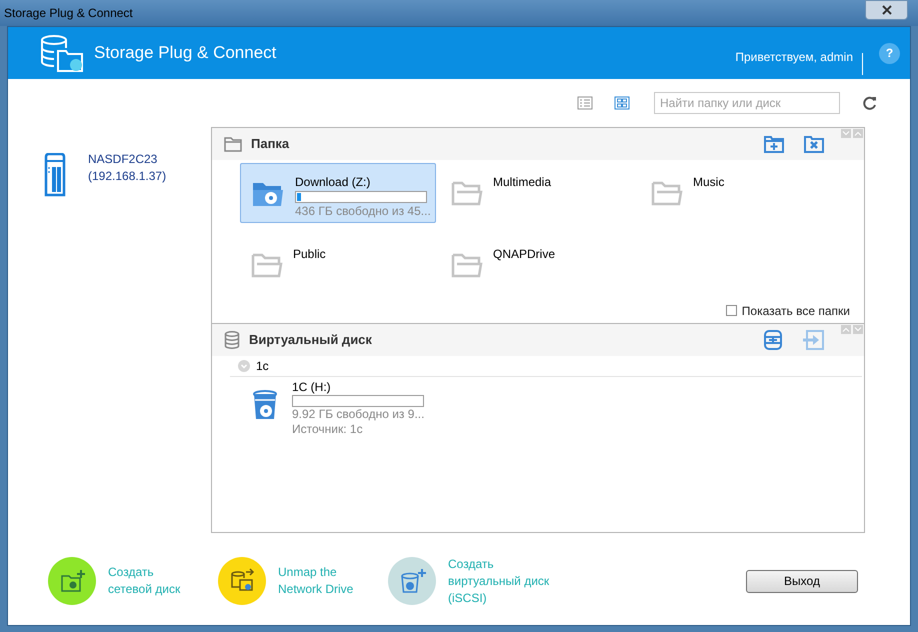 The height and width of the screenshot is (632, 918). What do you see at coordinates (499, 581) in the screenshot?
I see `action-label: Создать виртуальный диск (iSCSI)` at bounding box center [499, 581].